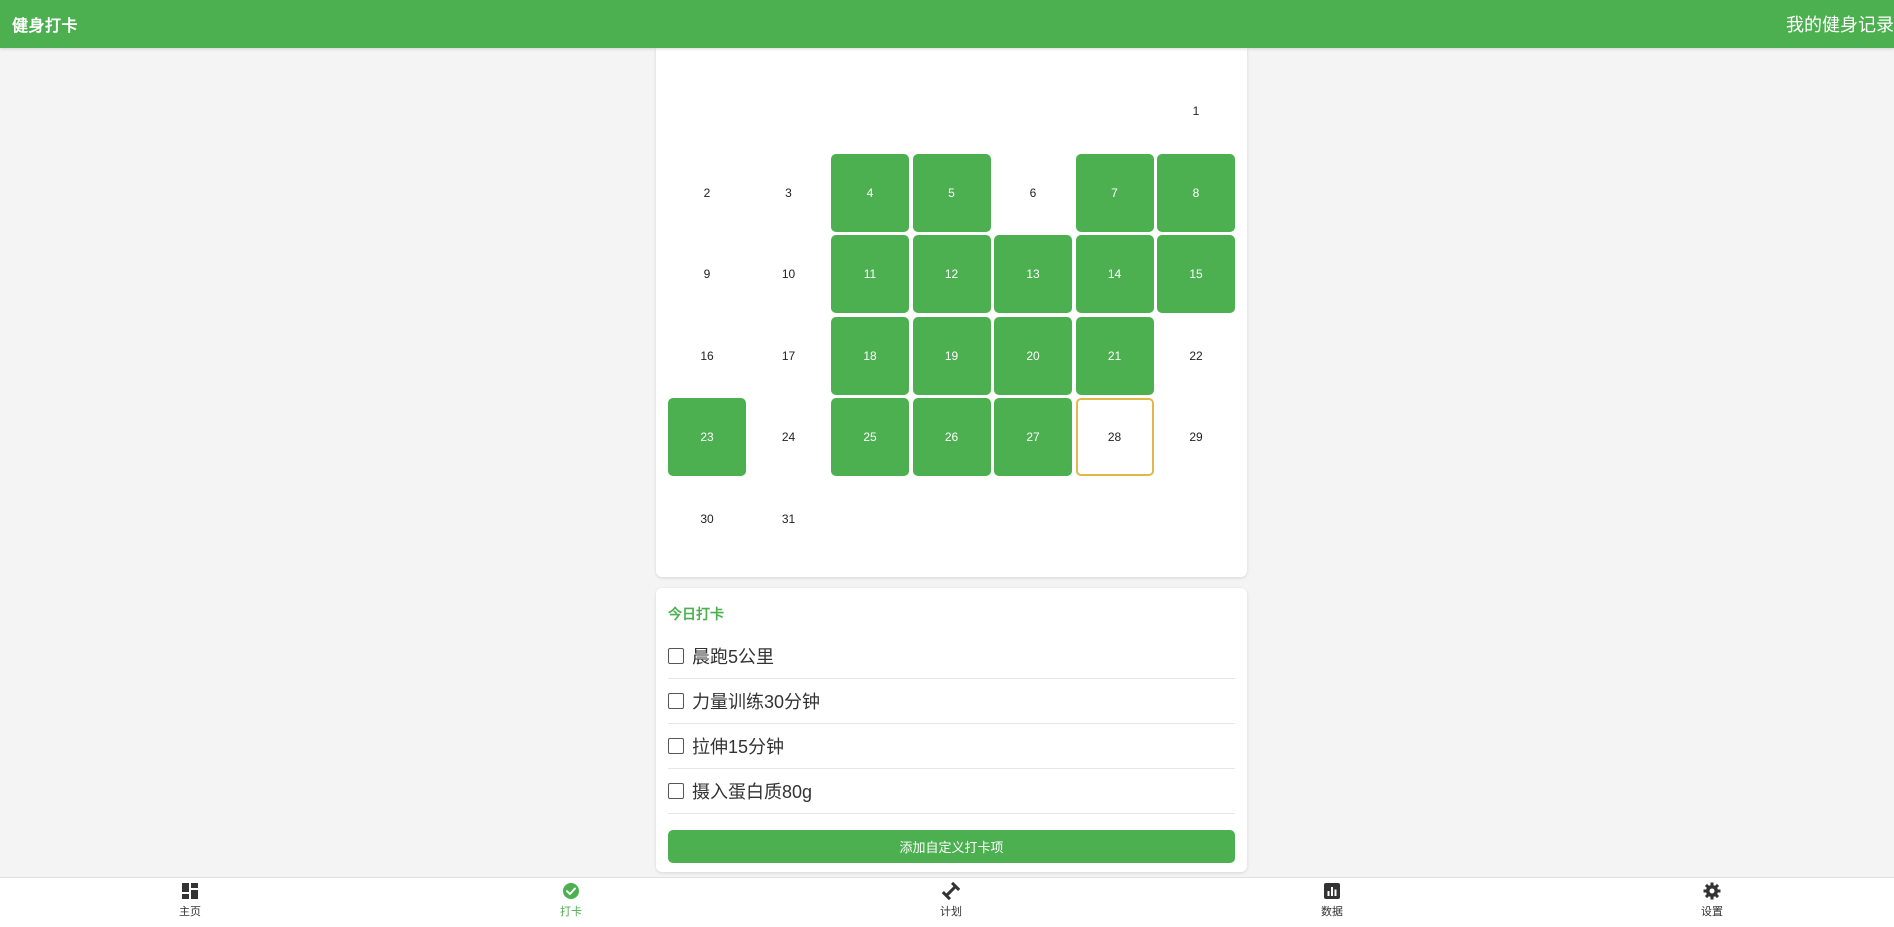 The width and height of the screenshot is (1894, 927). Describe the element at coordinates (752, 792) in the screenshot. I see `task-label: 摄入蛋白质80g` at that location.